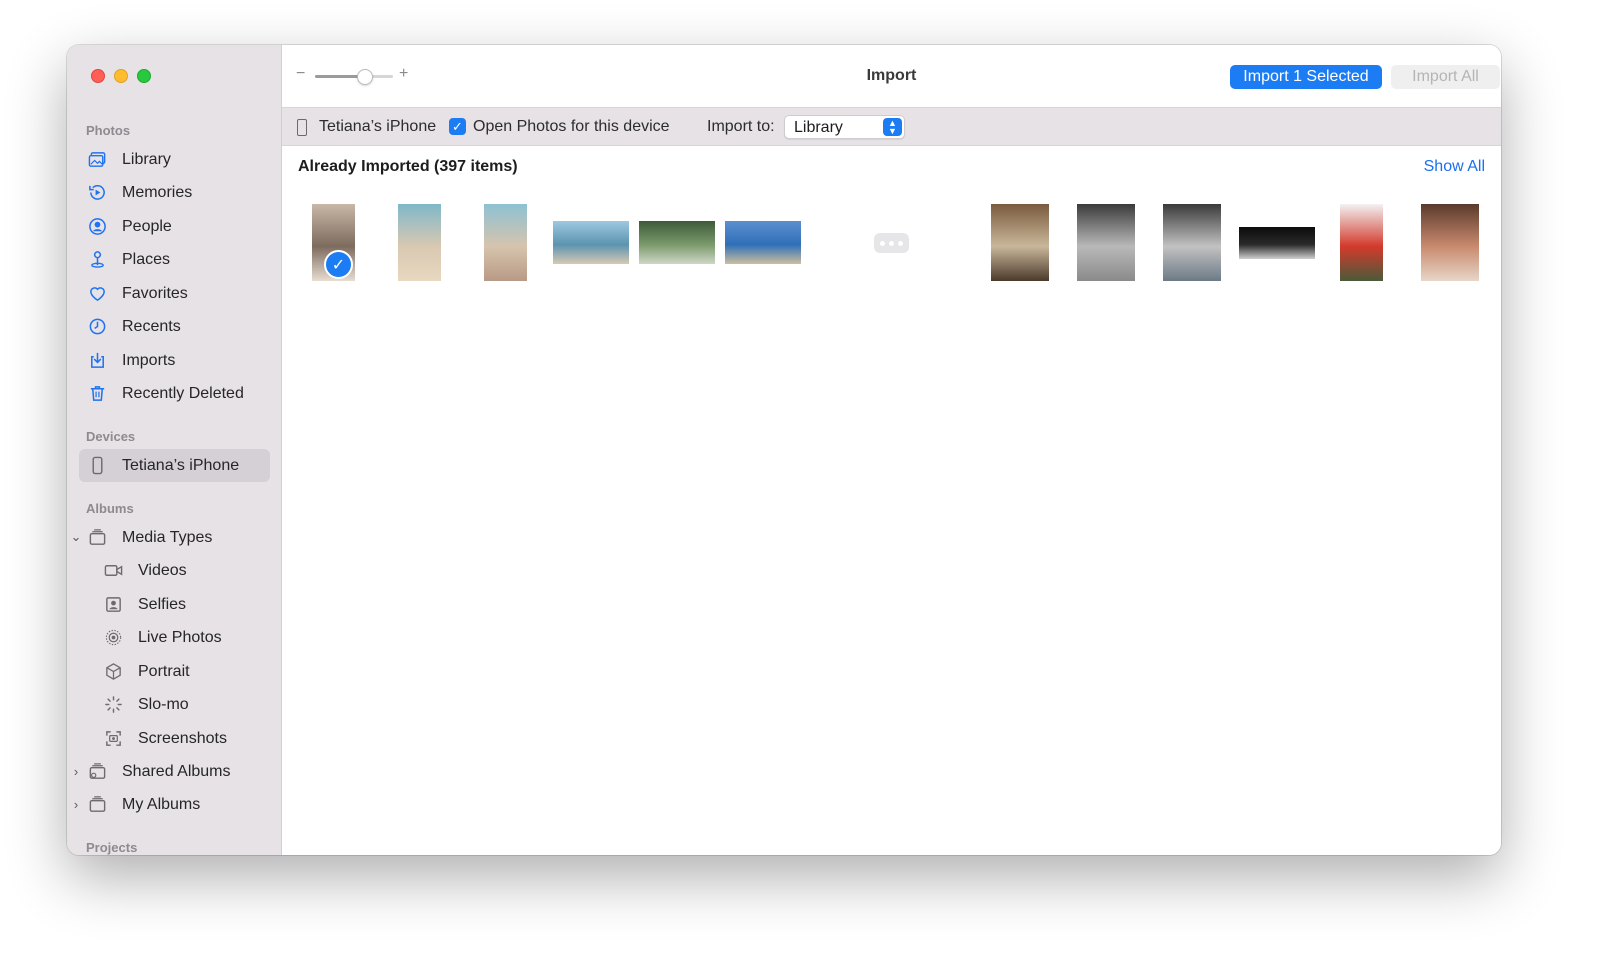  I want to click on heart-icon, so click(97, 294).